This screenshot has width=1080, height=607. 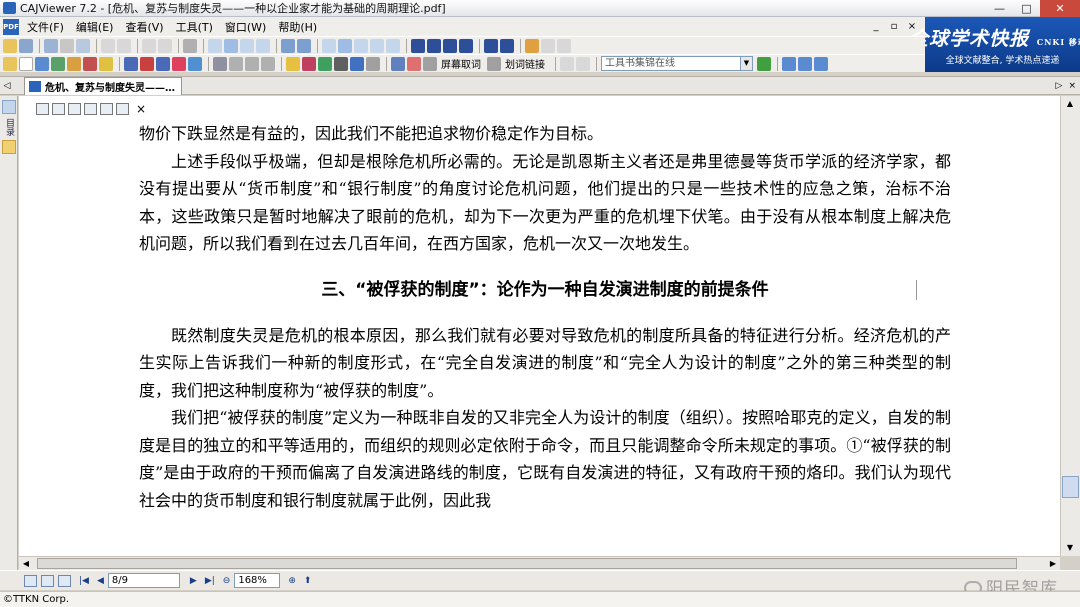 What do you see at coordinates (252, 63) in the screenshot?
I see `bookmark-icon` at bounding box center [252, 63].